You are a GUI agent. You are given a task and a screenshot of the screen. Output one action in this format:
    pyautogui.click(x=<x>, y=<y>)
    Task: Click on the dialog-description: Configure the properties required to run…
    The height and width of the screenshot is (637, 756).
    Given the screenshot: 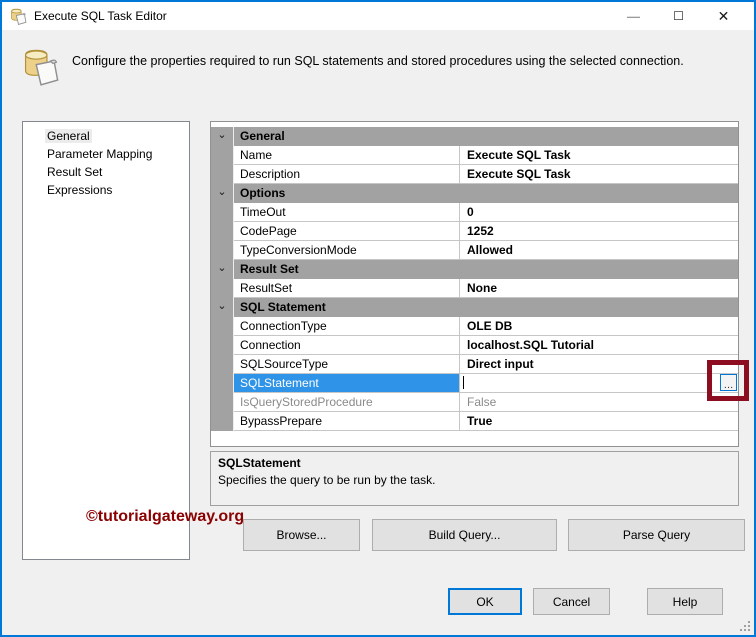 What is the action you would take?
    pyautogui.click(x=378, y=61)
    